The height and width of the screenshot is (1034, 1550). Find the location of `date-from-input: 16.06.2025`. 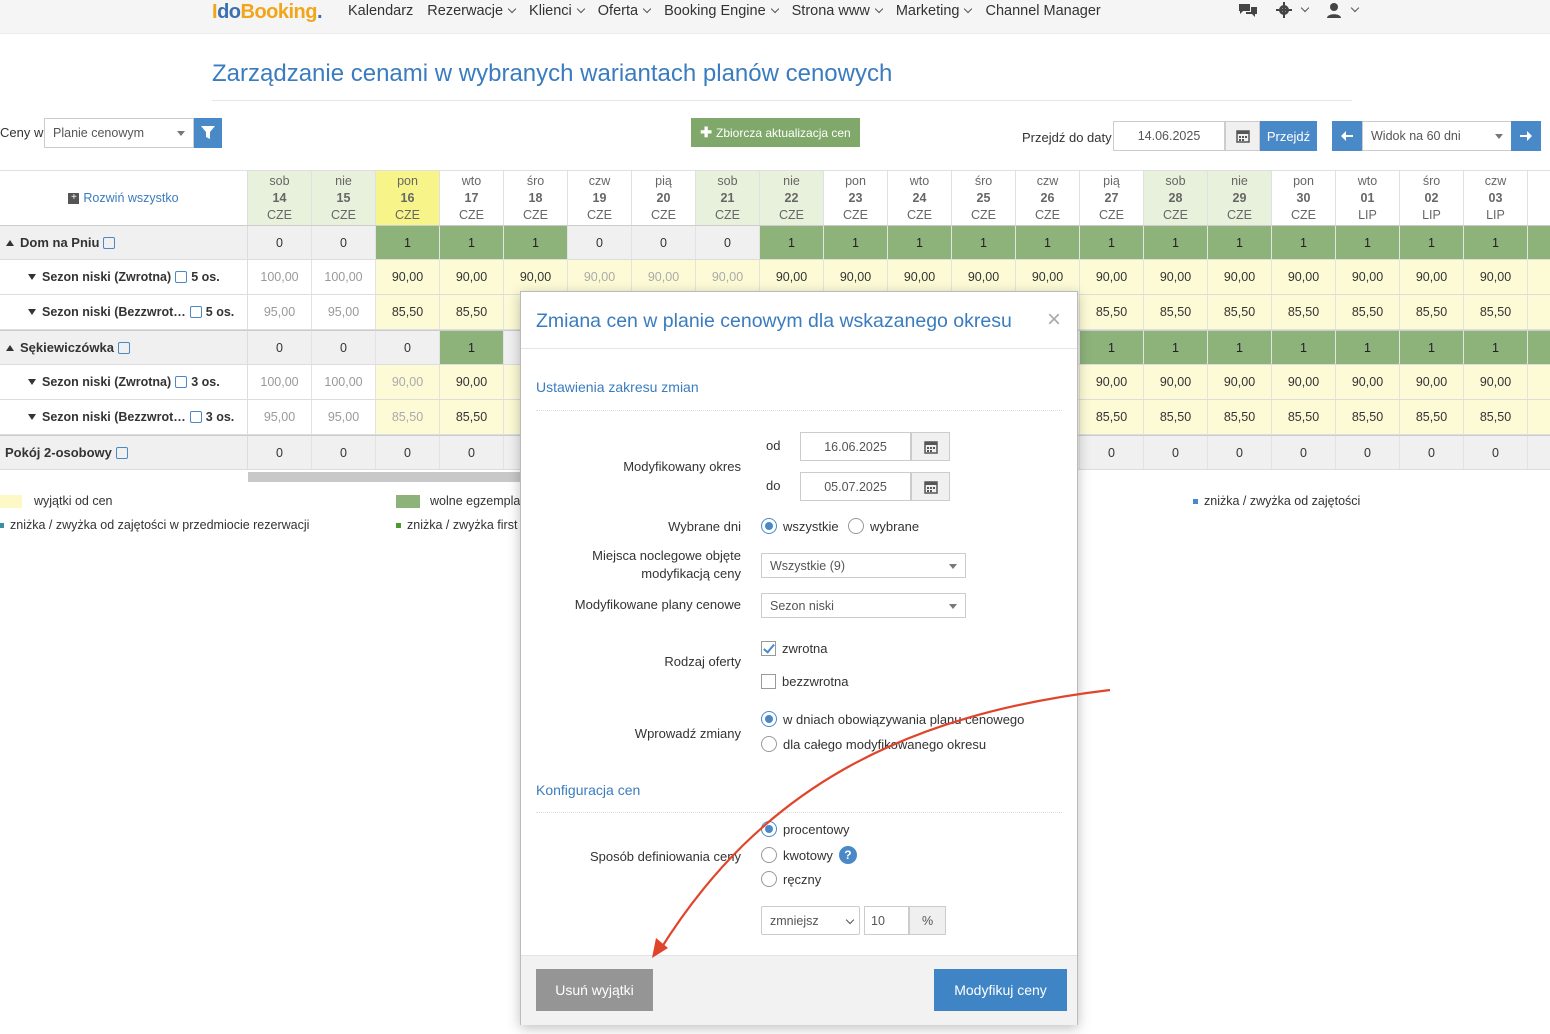

date-from-input: 16.06.2025 is located at coordinates (855, 446).